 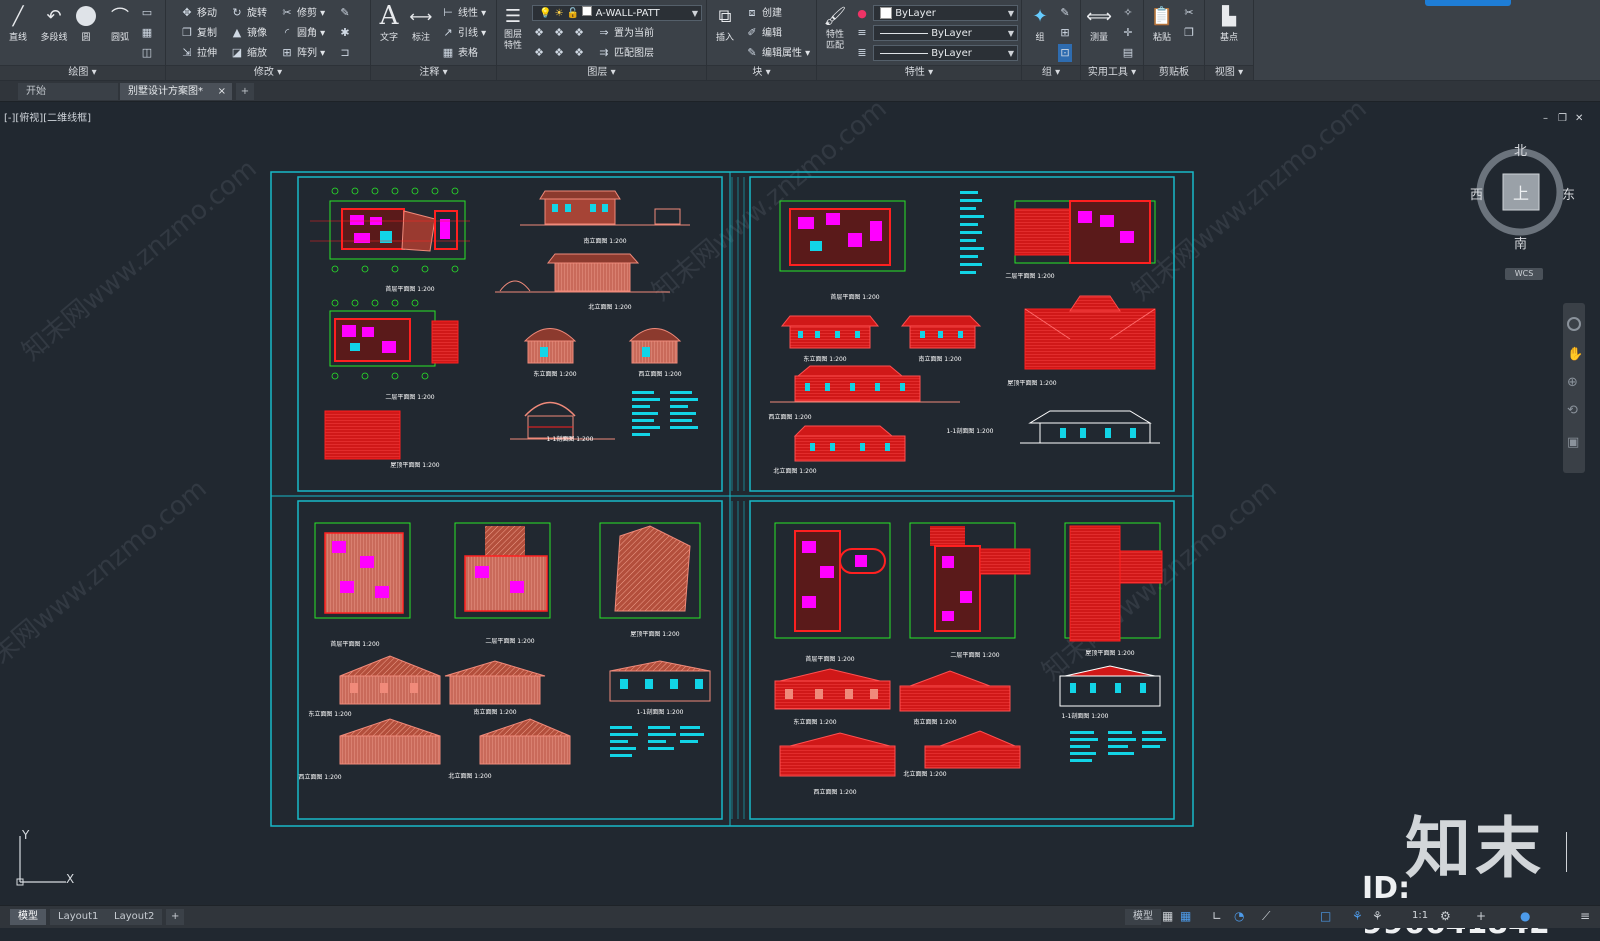 I want to click on trim-button: ✂ 修剪 ▾, so click(x=302, y=13).